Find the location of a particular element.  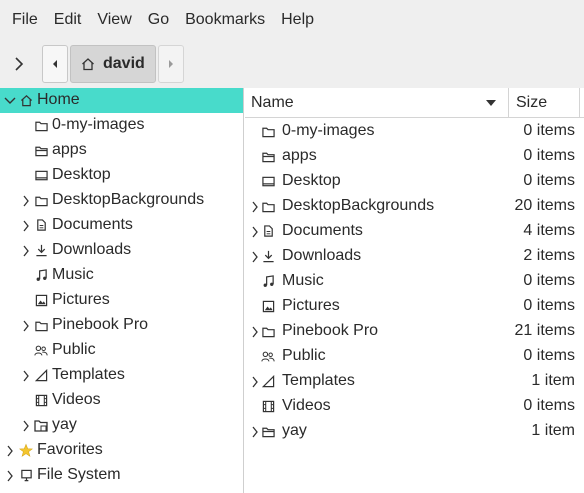

sidebar-item-pictures: Pictures is located at coordinates (121, 300).